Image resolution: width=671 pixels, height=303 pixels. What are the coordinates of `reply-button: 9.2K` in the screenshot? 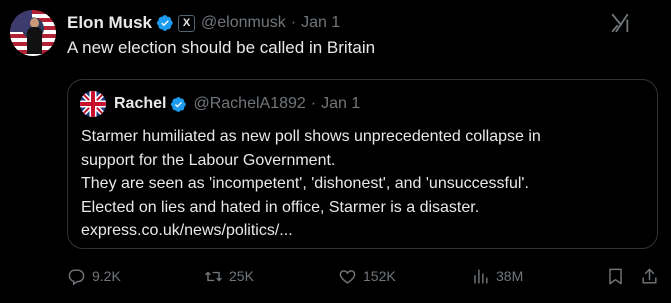 It's located at (94, 276).